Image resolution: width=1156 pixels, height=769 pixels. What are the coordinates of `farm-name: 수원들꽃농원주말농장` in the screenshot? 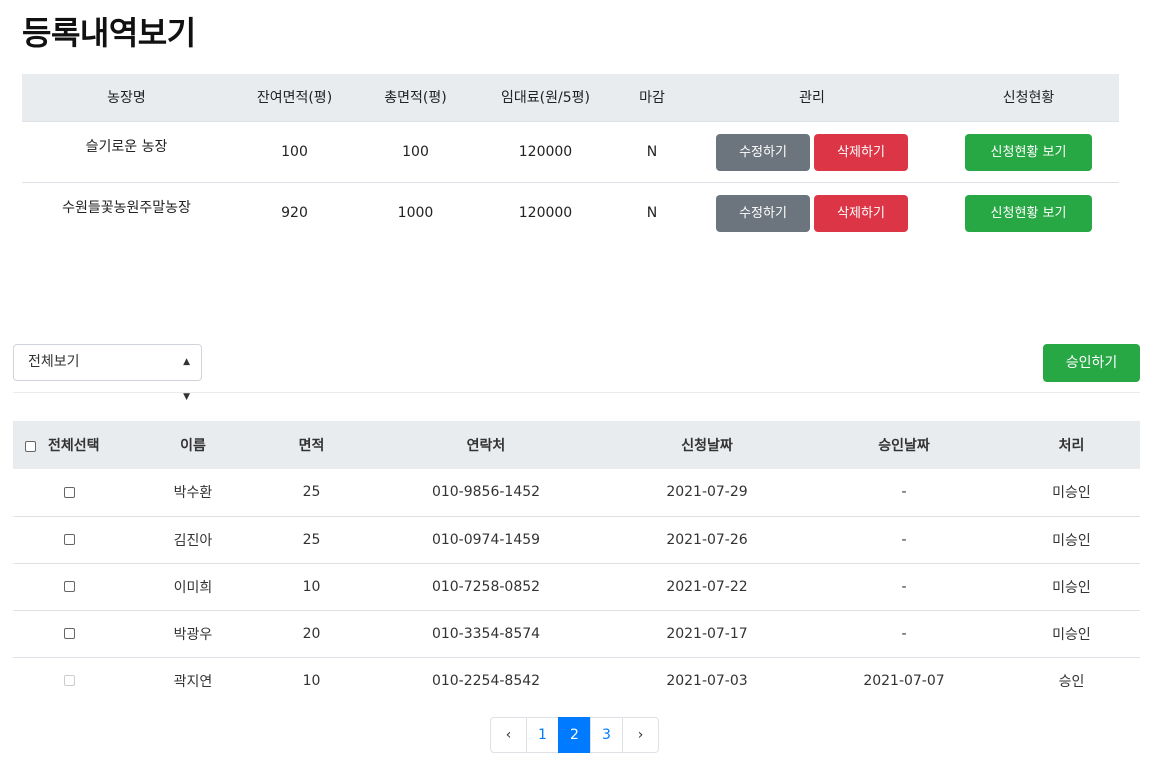 It's located at (126, 207).